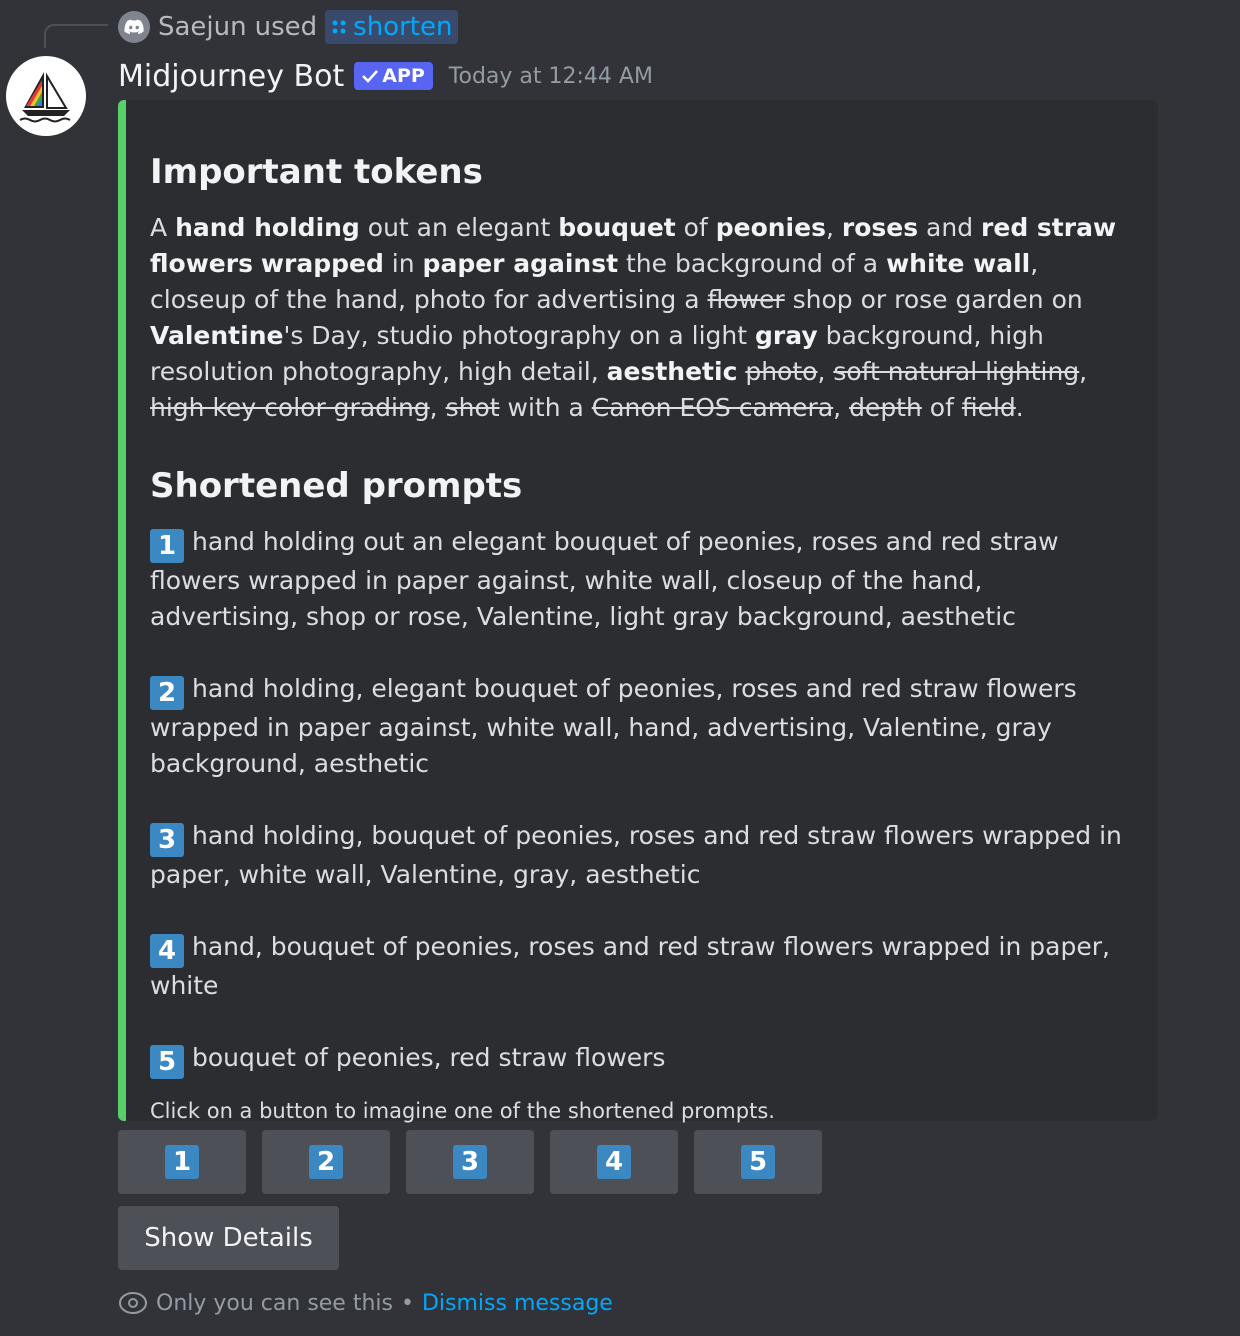 The width and height of the screenshot is (1240, 1336). What do you see at coordinates (202, 27) in the screenshot?
I see `reply-username: Saejun` at bounding box center [202, 27].